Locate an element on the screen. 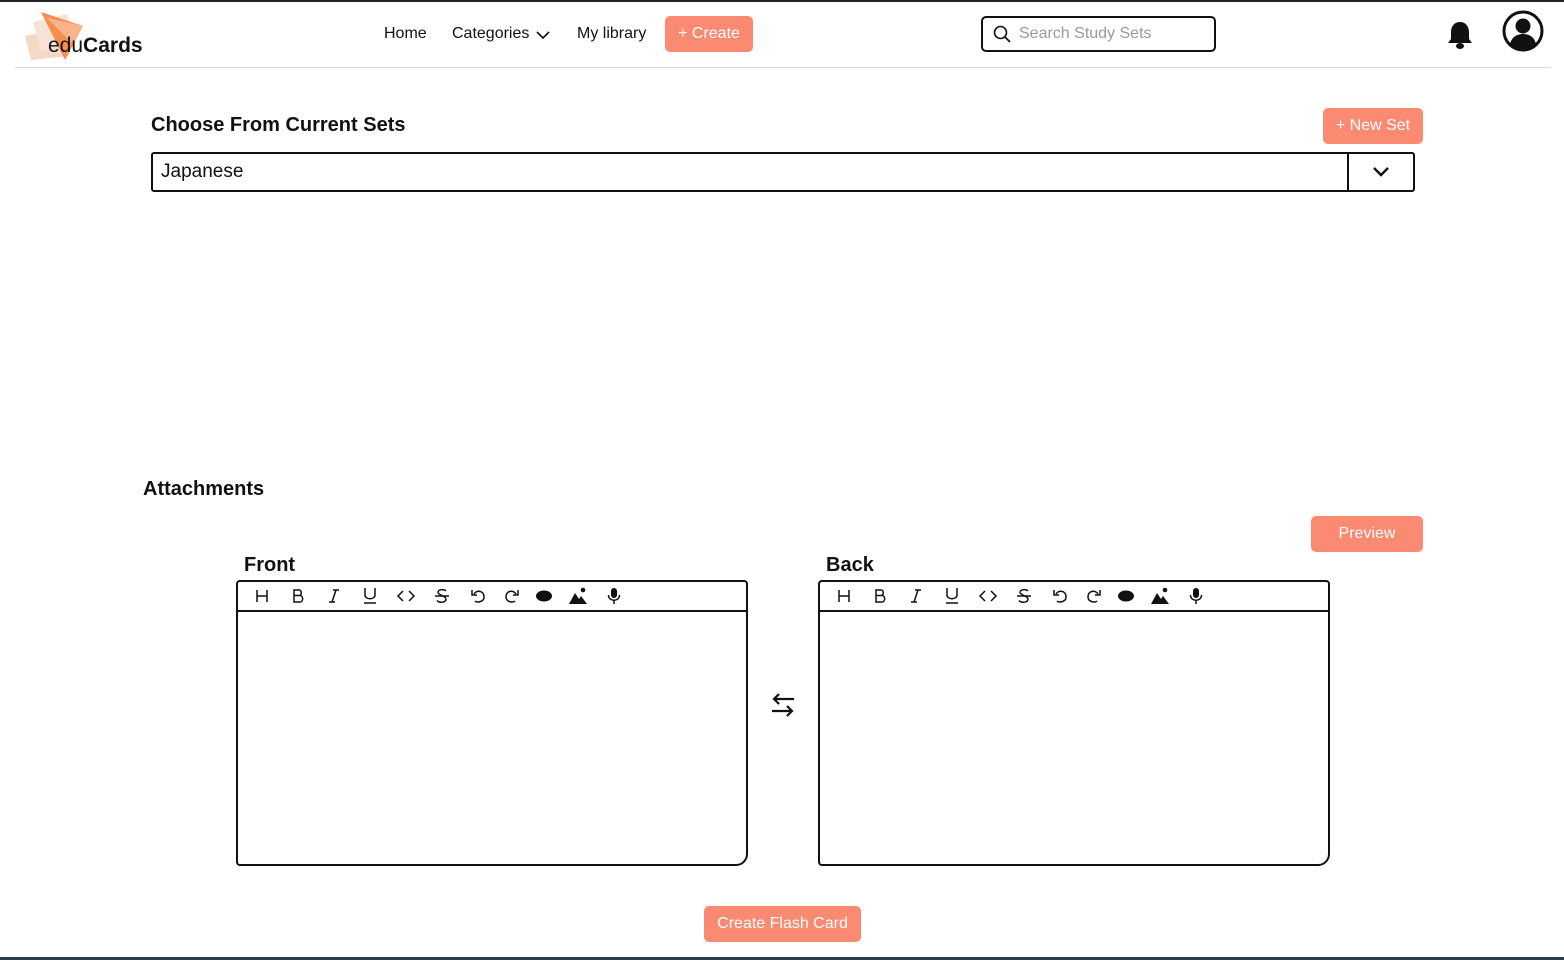 The width and height of the screenshot is (1564, 960). preview-button: Preview is located at coordinates (1367, 534).